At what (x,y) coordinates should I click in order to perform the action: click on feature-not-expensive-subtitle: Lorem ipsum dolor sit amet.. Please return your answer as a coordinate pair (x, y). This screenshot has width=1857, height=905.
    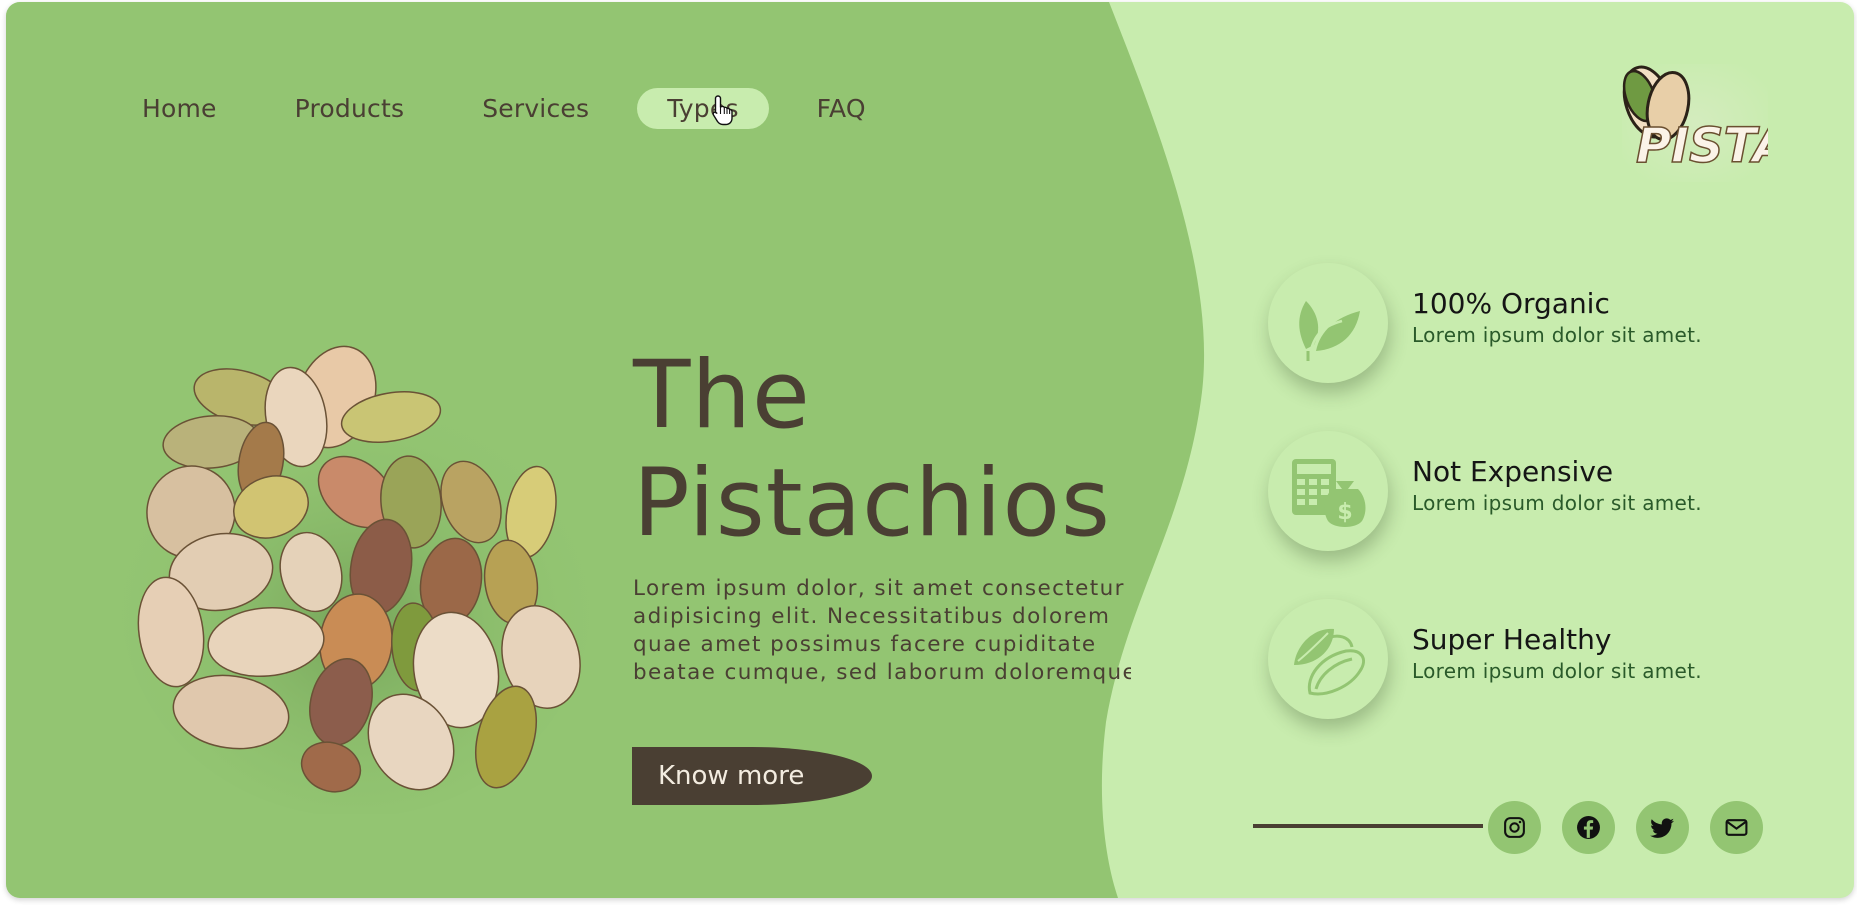
    Looking at the image, I should click on (1557, 503).